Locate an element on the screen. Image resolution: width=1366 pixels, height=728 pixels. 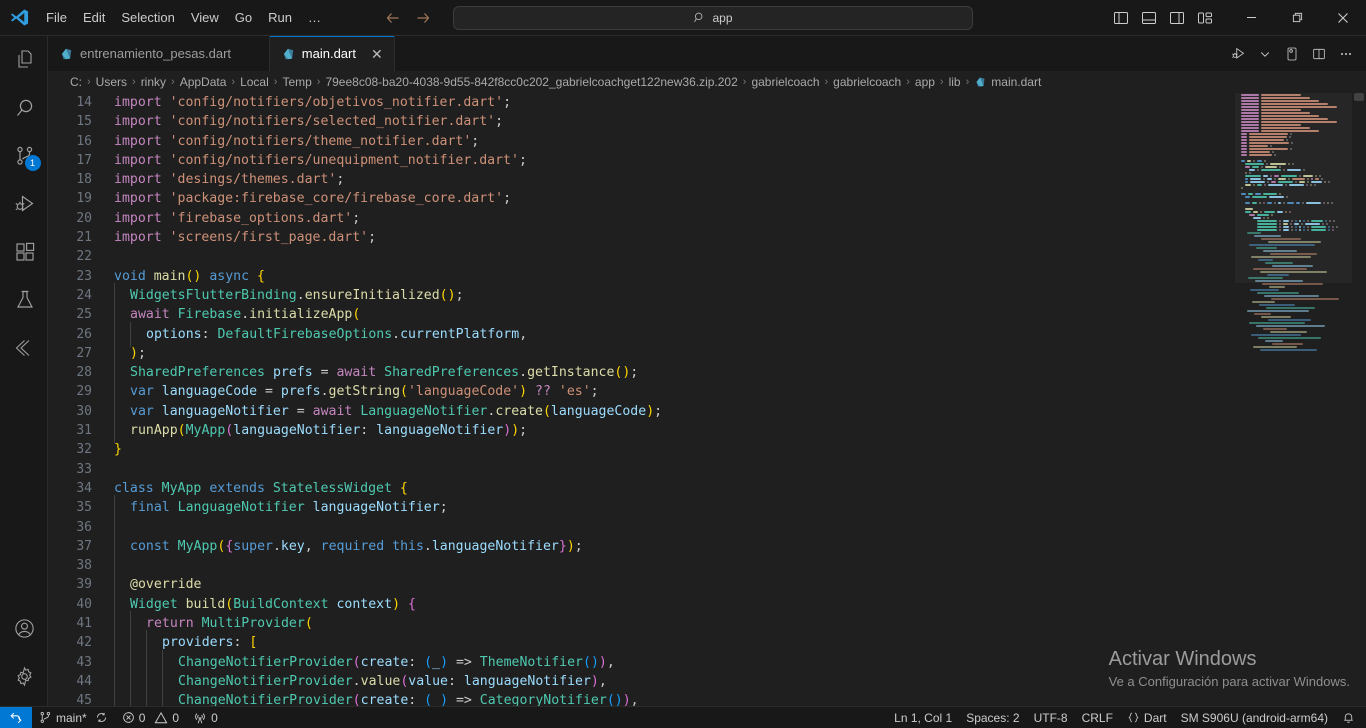
code-line: 18 import 'desings/themes.dart'; is located at coordinates (641, 179).